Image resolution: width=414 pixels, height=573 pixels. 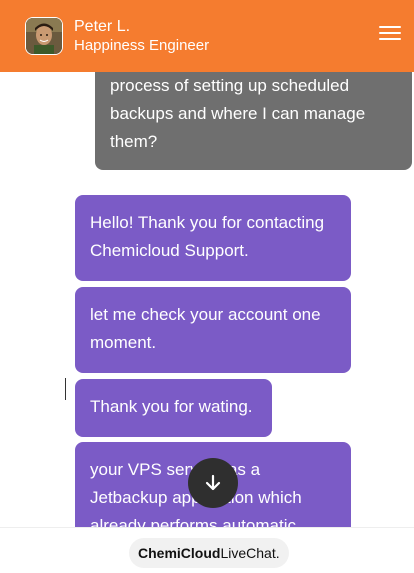 I want to click on message-line: Thank you for wating., so click(x=171, y=406).